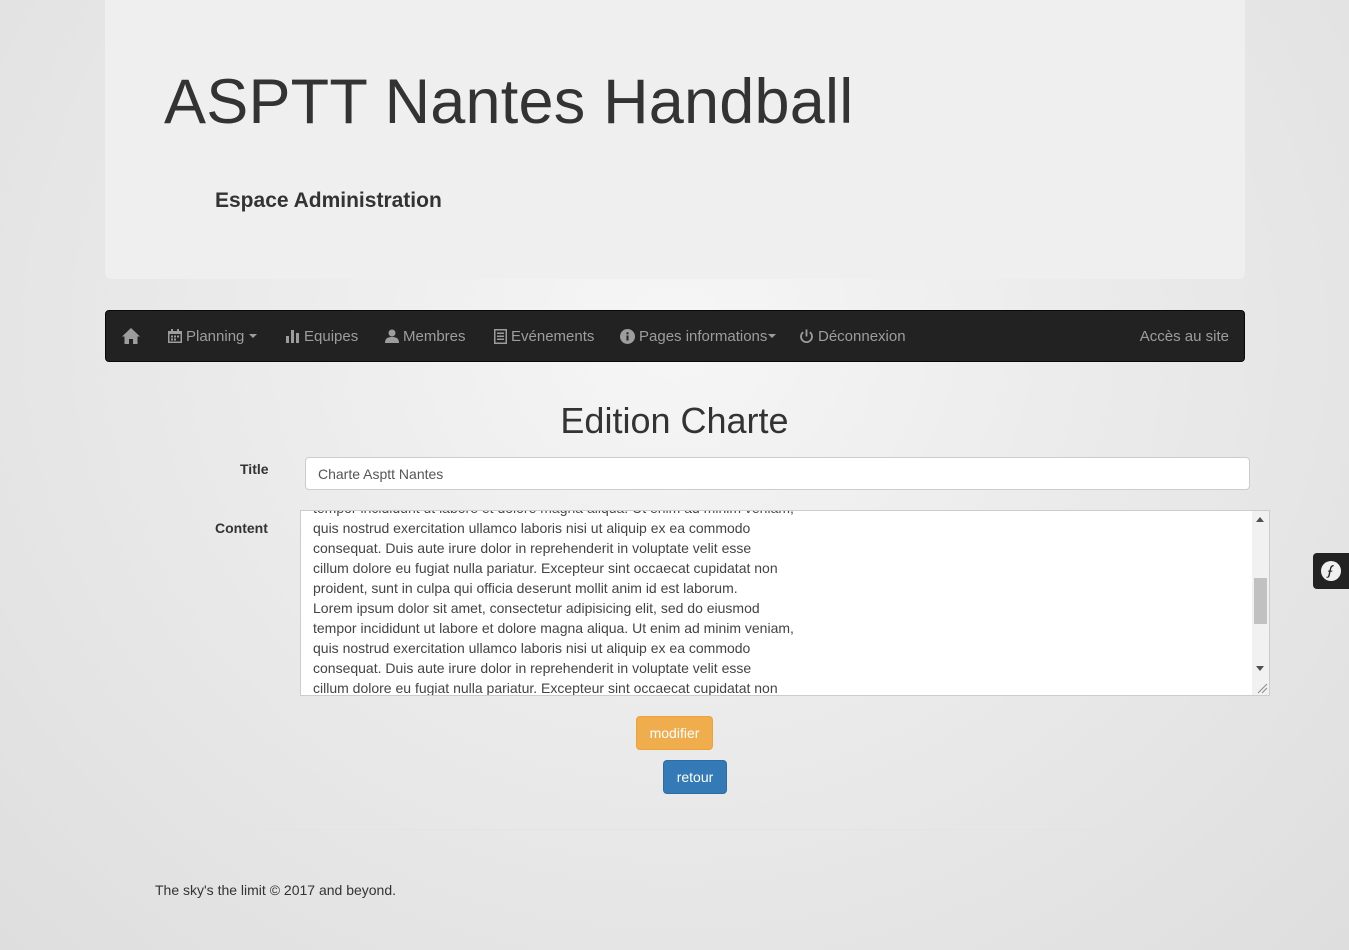  Describe the element at coordinates (509, 102) in the screenshot. I see `site-title: ASPTT Nantes Handball` at that location.